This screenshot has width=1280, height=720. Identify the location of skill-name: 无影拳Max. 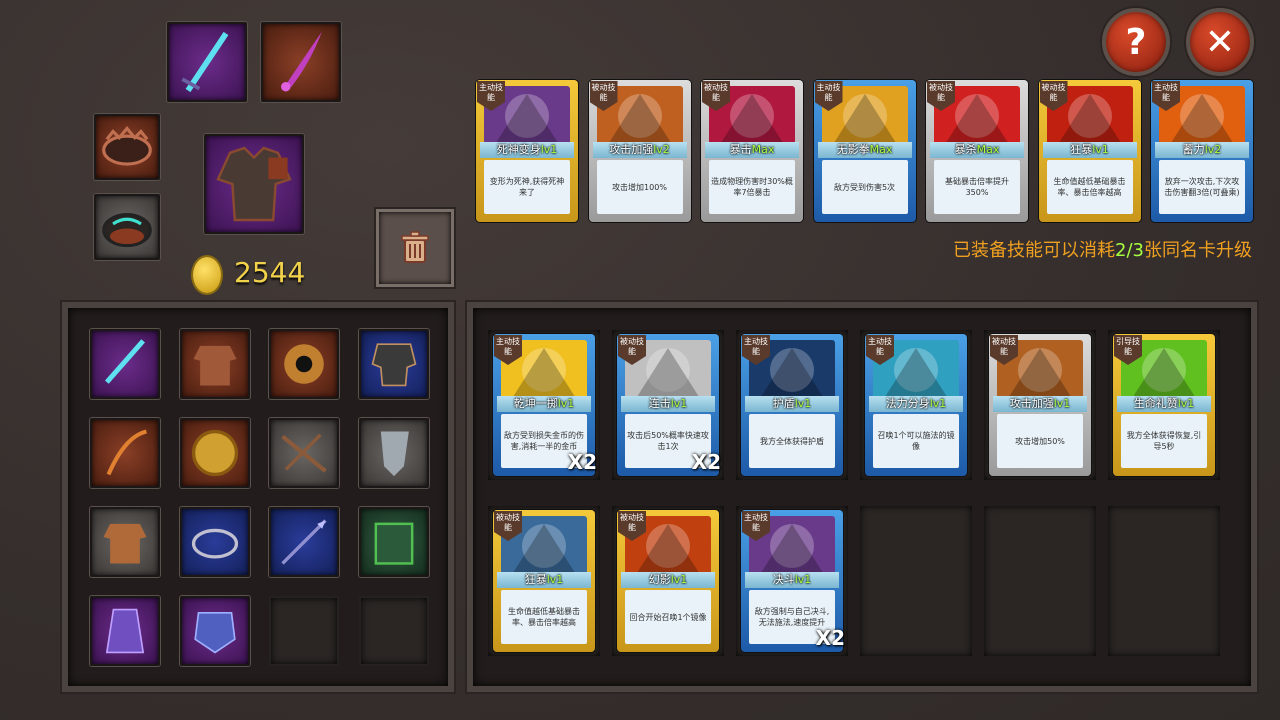
(864, 150).